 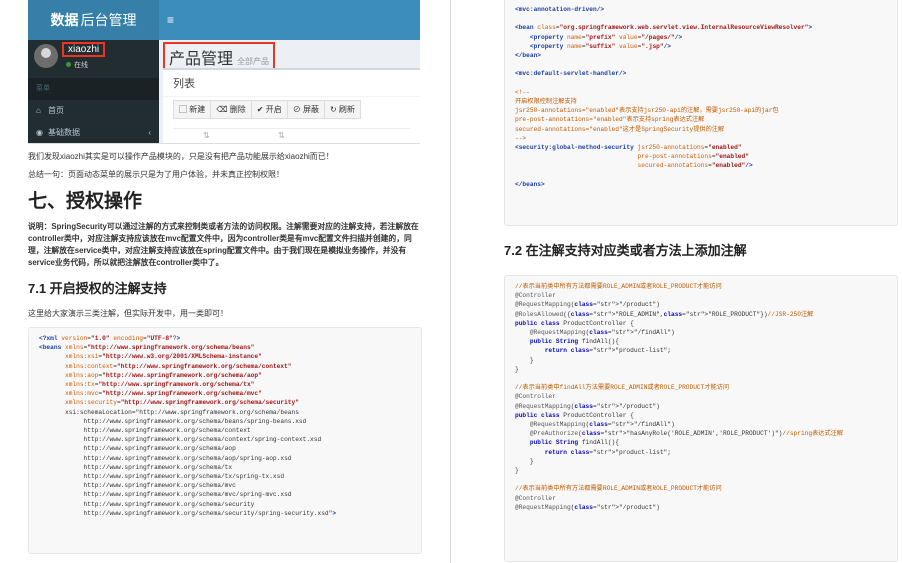 What do you see at coordinates (81, 65) in the screenshot?
I see `online-label: 在线` at bounding box center [81, 65].